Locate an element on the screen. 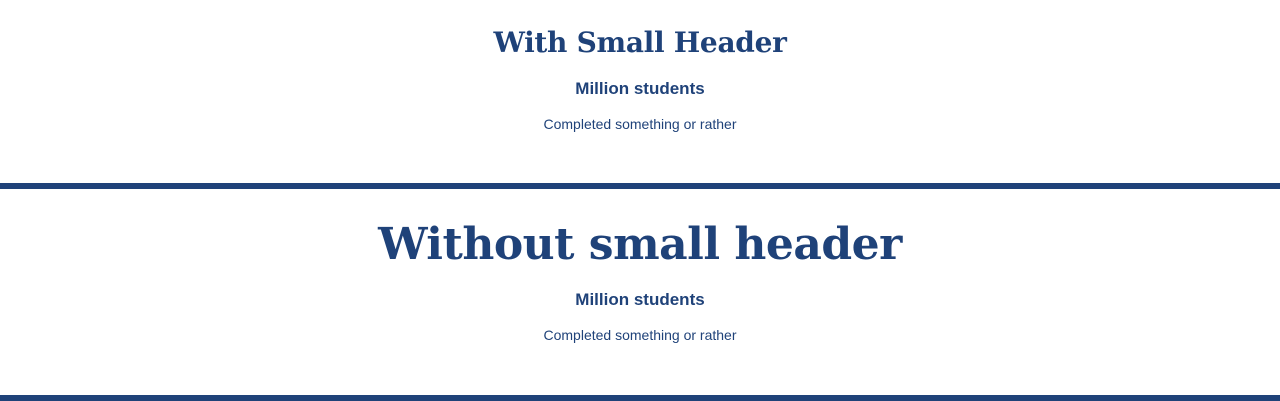  section-divider is located at coordinates (640, 398).